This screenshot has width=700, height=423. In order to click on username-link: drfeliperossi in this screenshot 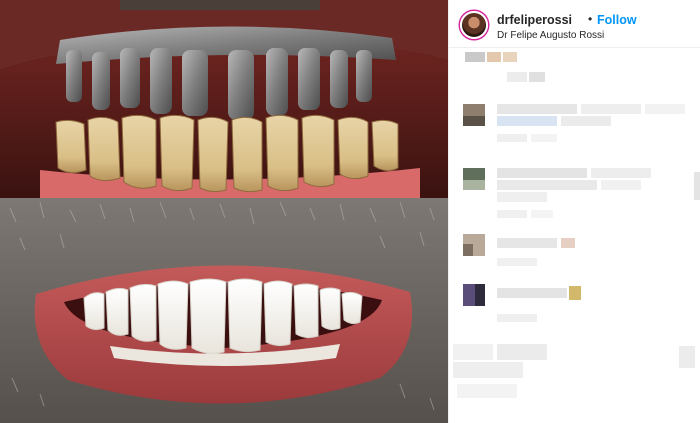, I will do `click(534, 20)`.